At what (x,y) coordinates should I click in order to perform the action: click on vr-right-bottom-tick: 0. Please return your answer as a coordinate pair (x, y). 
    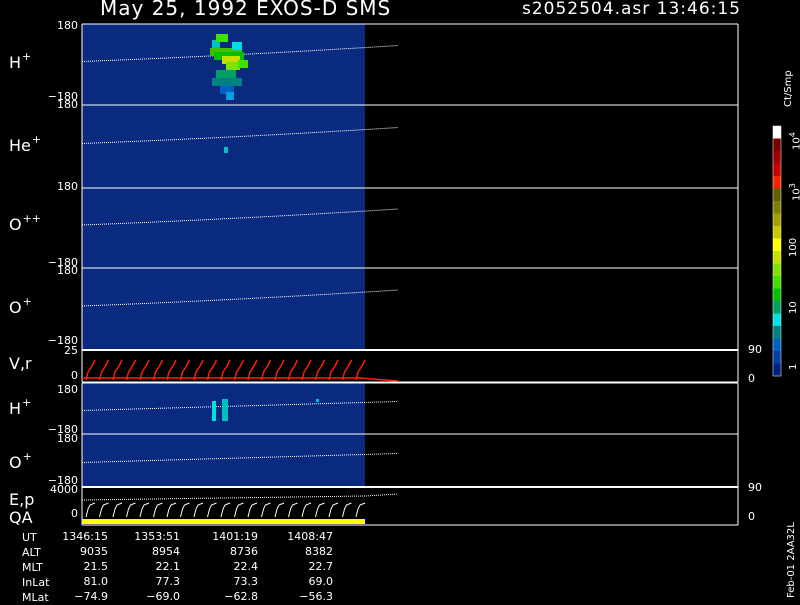
    Looking at the image, I should click on (751, 378).